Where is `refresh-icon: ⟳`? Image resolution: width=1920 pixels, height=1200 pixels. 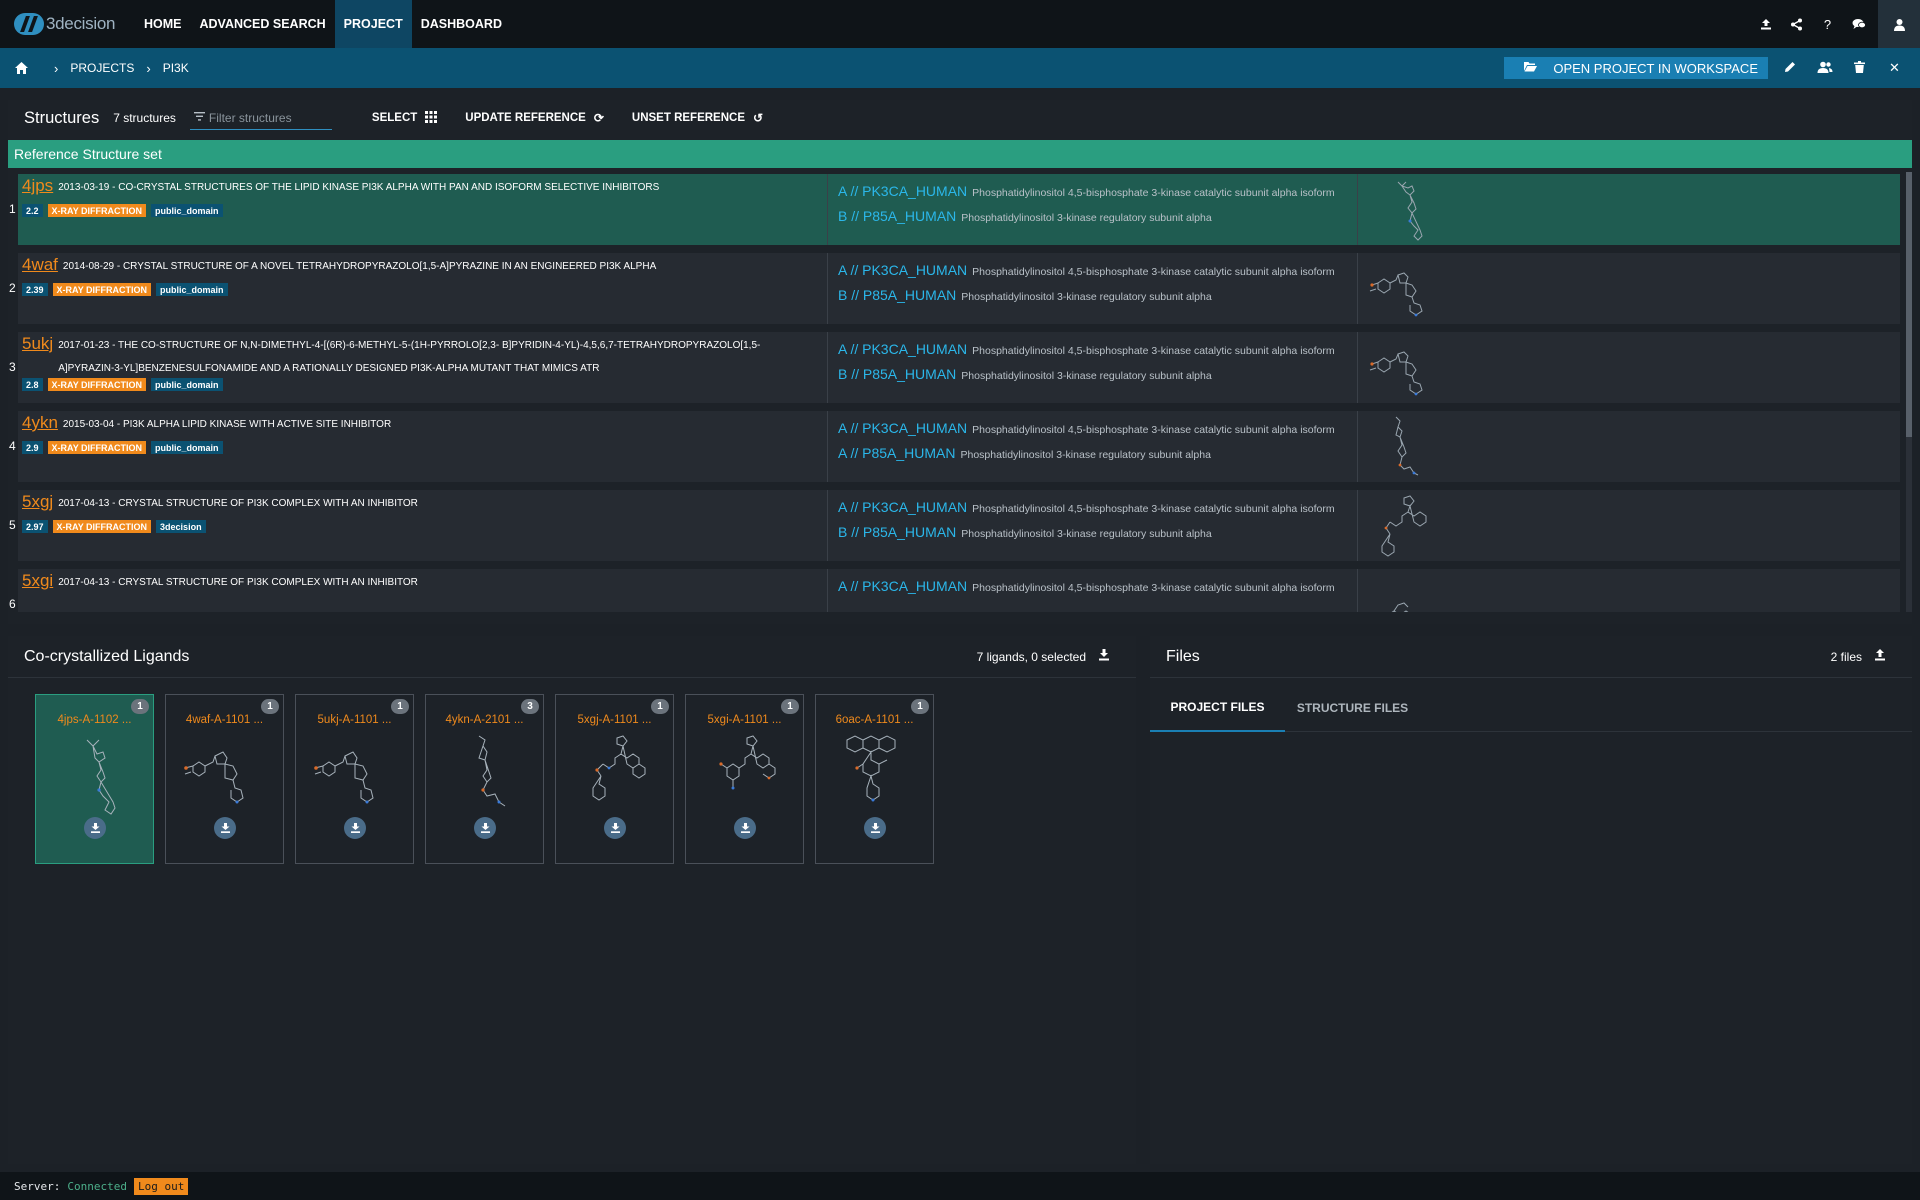 refresh-icon: ⟳ is located at coordinates (598, 118).